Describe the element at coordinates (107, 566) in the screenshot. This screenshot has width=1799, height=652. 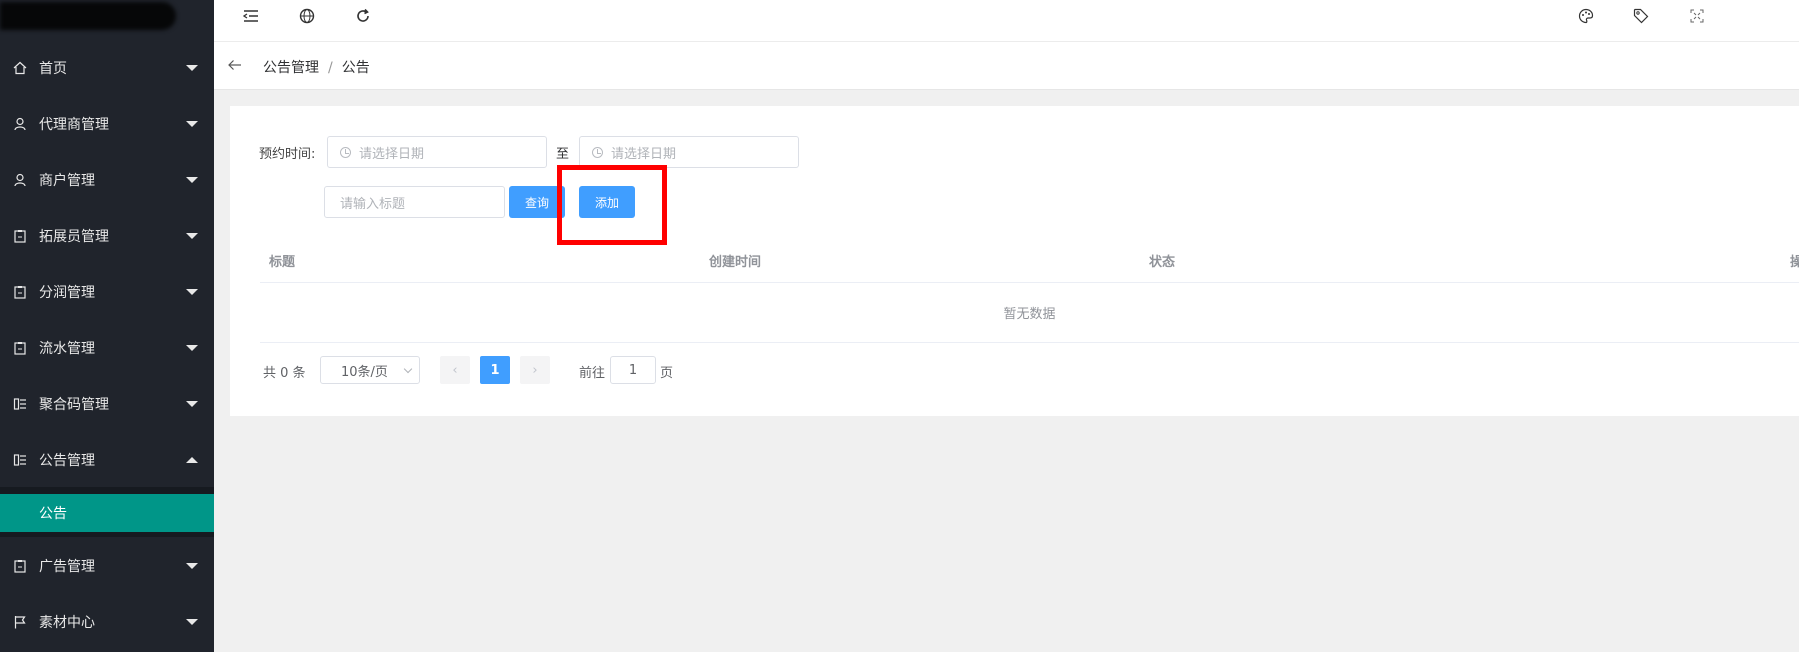
I see `sidebar-item-ads: 广告管理` at that location.